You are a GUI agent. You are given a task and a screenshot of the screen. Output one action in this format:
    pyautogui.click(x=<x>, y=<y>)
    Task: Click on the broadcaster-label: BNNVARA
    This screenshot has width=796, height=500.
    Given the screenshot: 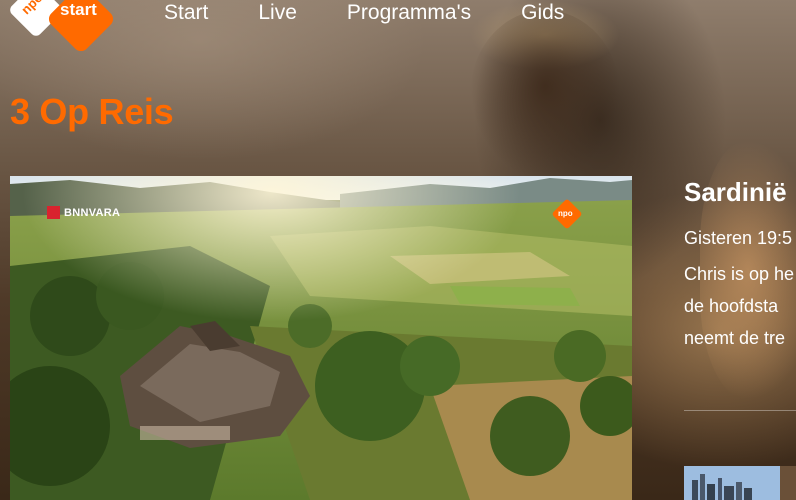 What is the action you would take?
    pyautogui.click(x=92, y=212)
    